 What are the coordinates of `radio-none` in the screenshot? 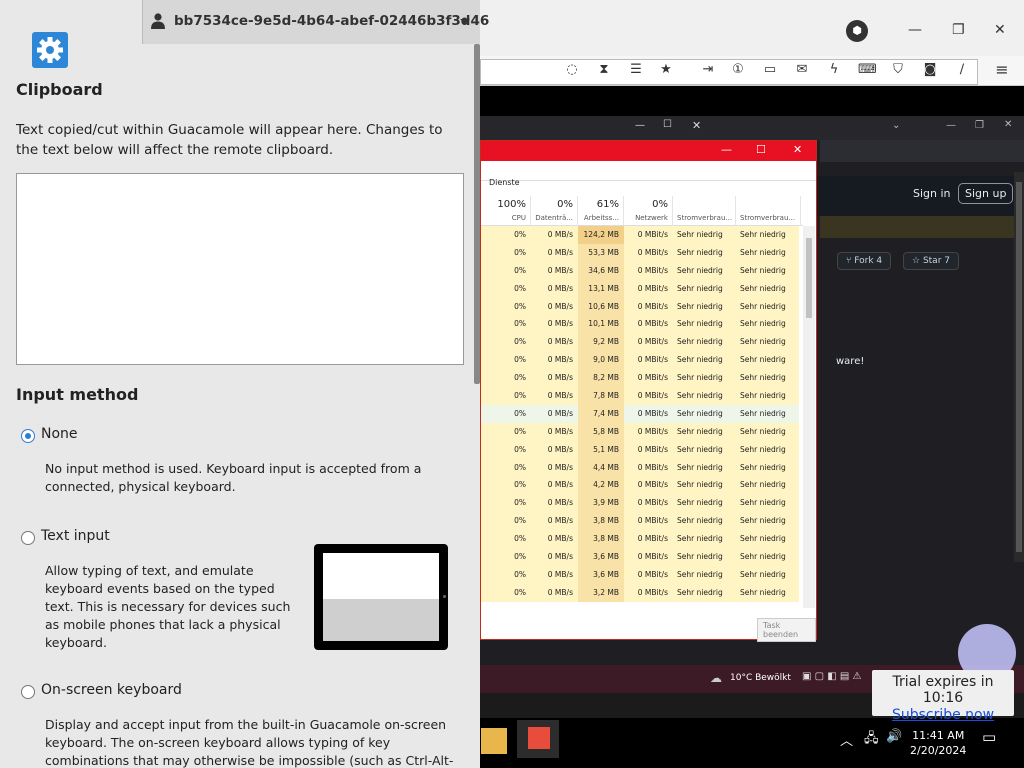 It's located at (28, 436).